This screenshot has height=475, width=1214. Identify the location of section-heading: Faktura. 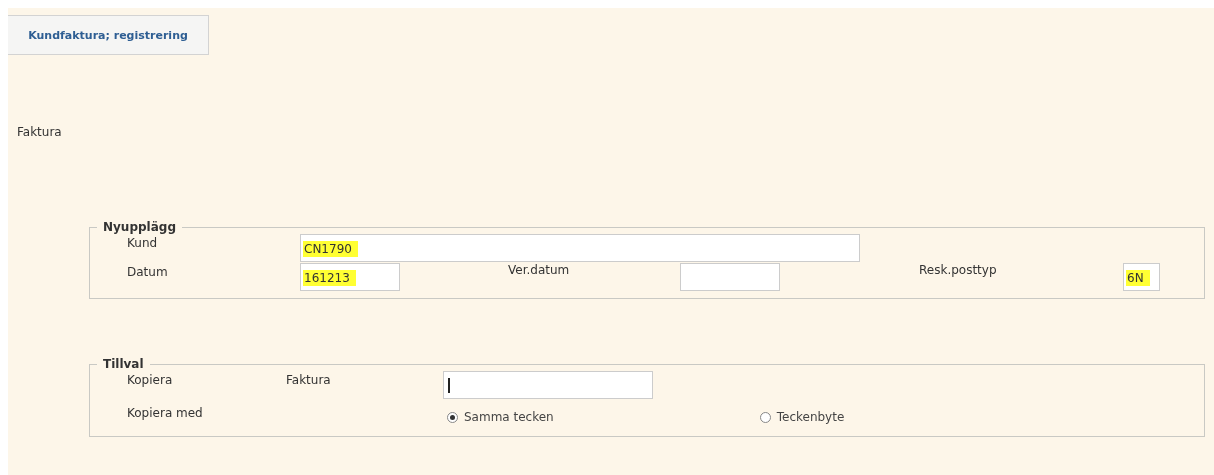
(39, 132).